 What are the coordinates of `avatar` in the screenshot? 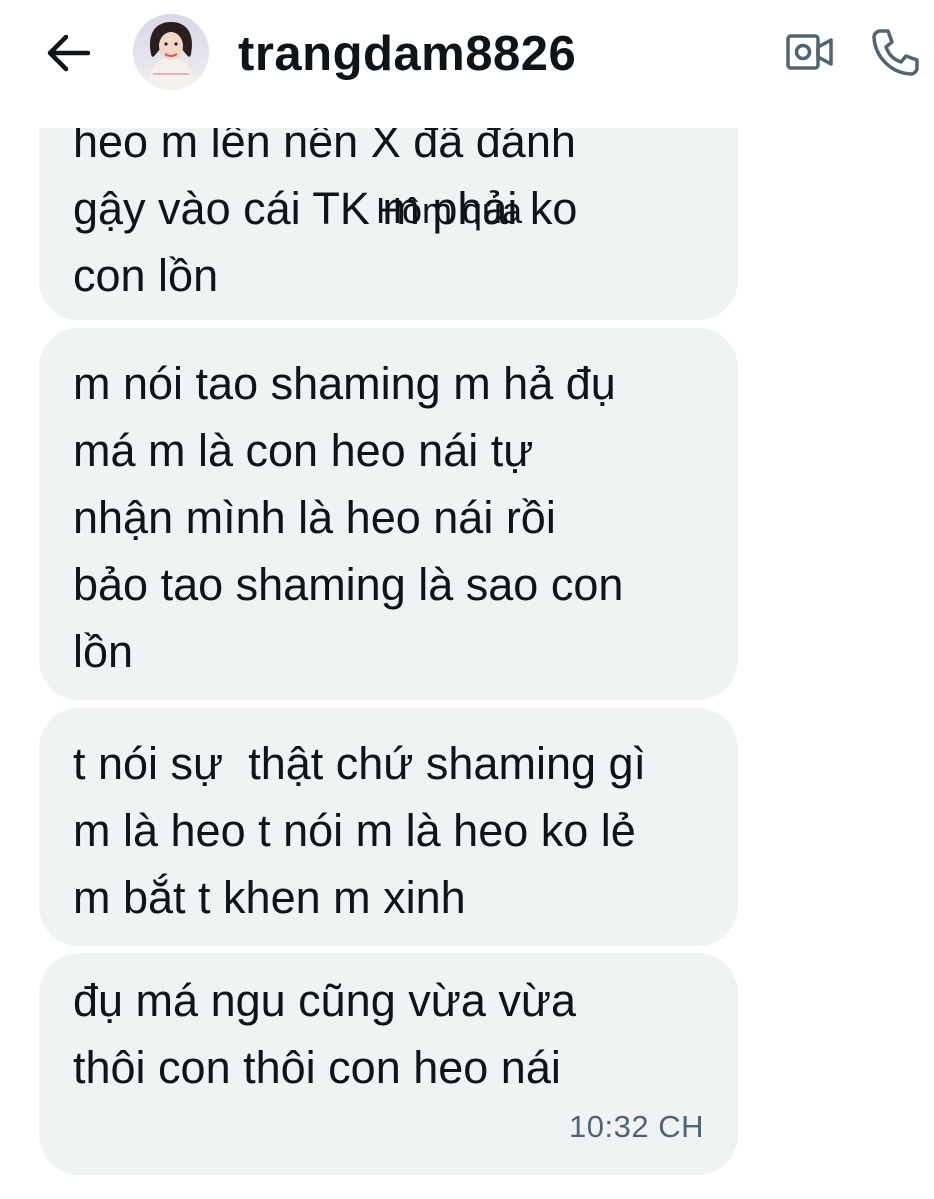 It's located at (171, 52).